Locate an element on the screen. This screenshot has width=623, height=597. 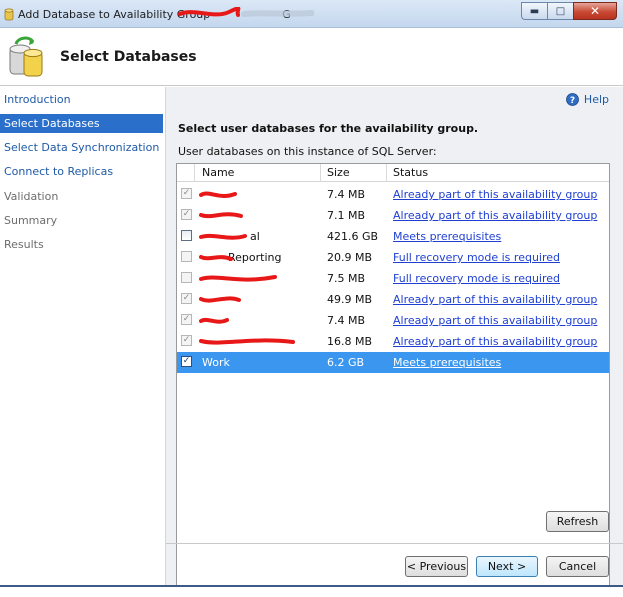
column-header-size: Size is located at coordinates (354, 173).